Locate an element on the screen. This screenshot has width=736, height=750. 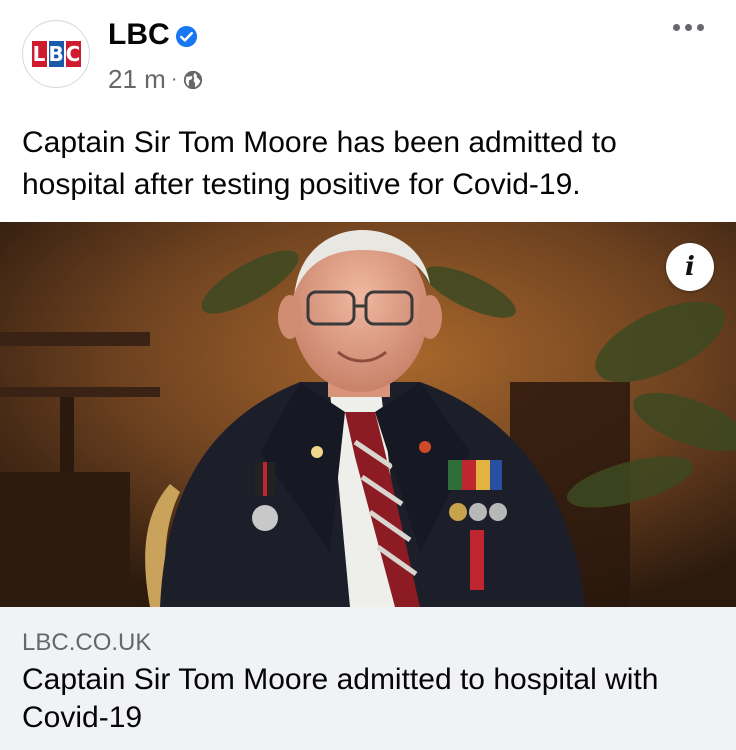
page-avatar: L B C is located at coordinates (56, 54).